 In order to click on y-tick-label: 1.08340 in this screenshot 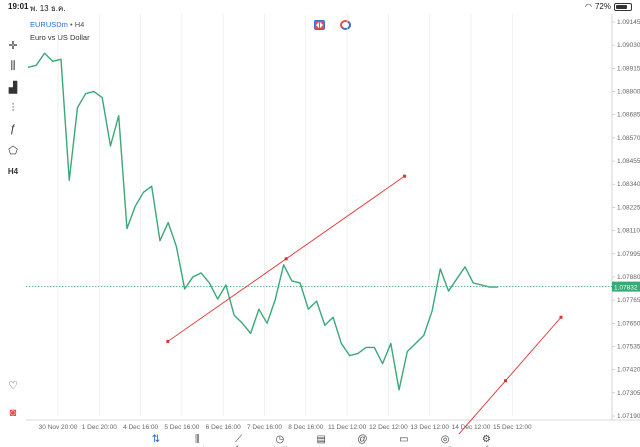, I will do `click(628, 184)`.